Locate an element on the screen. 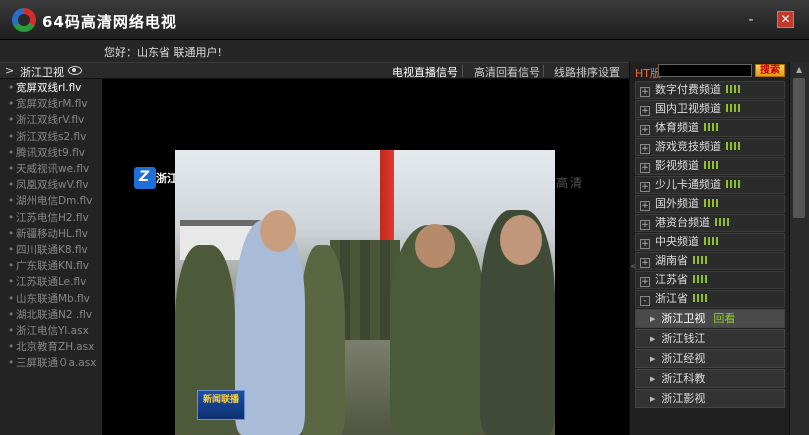 Image resolution: width=809 pixels, height=435 pixels. tab-live-signal: 电视直播信号 is located at coordinates (425, 72).